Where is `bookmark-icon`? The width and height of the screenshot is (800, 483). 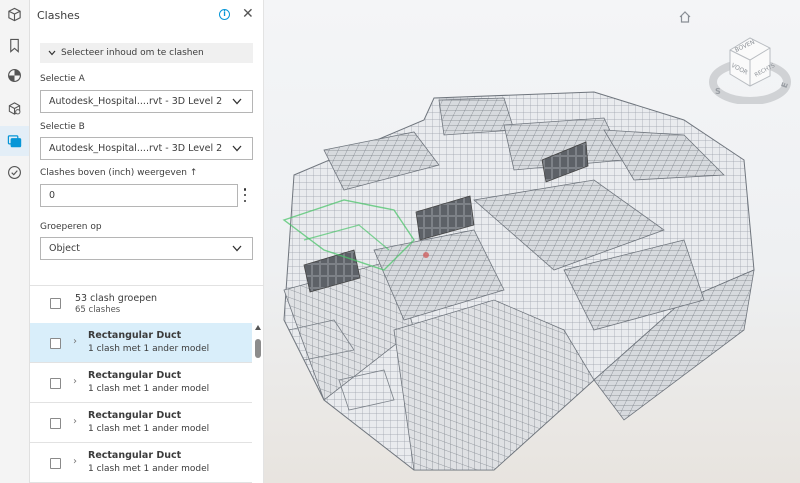
bookmark-icon is located at coordinates (14, 45).